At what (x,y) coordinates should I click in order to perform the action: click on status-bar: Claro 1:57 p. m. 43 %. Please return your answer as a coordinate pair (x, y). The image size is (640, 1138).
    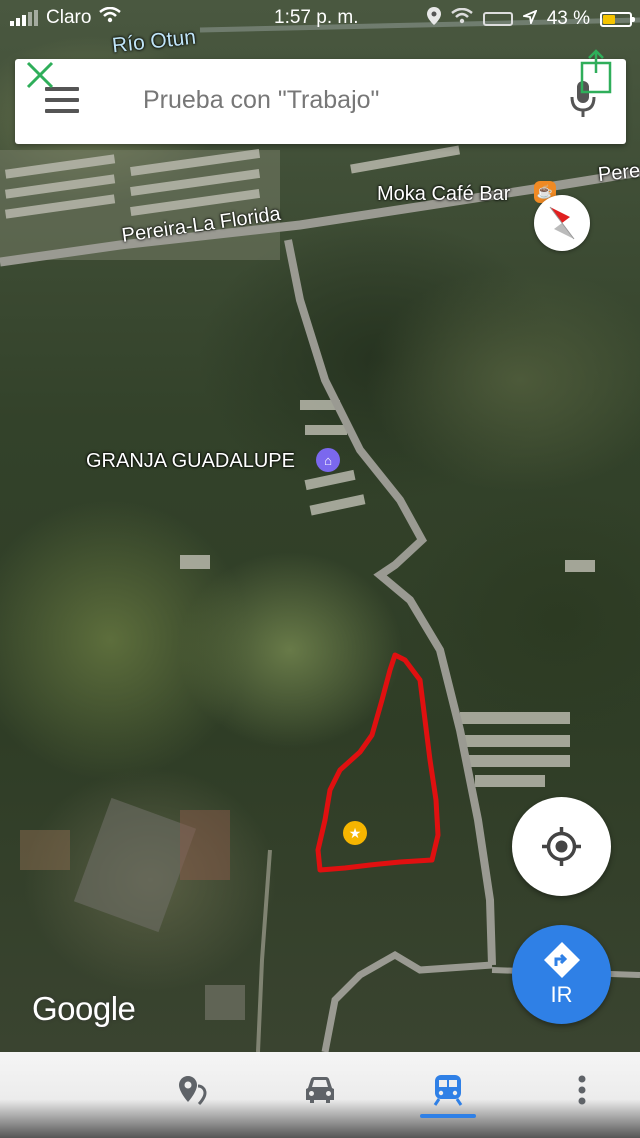
    Looking at the image, I should click on (320, 18).